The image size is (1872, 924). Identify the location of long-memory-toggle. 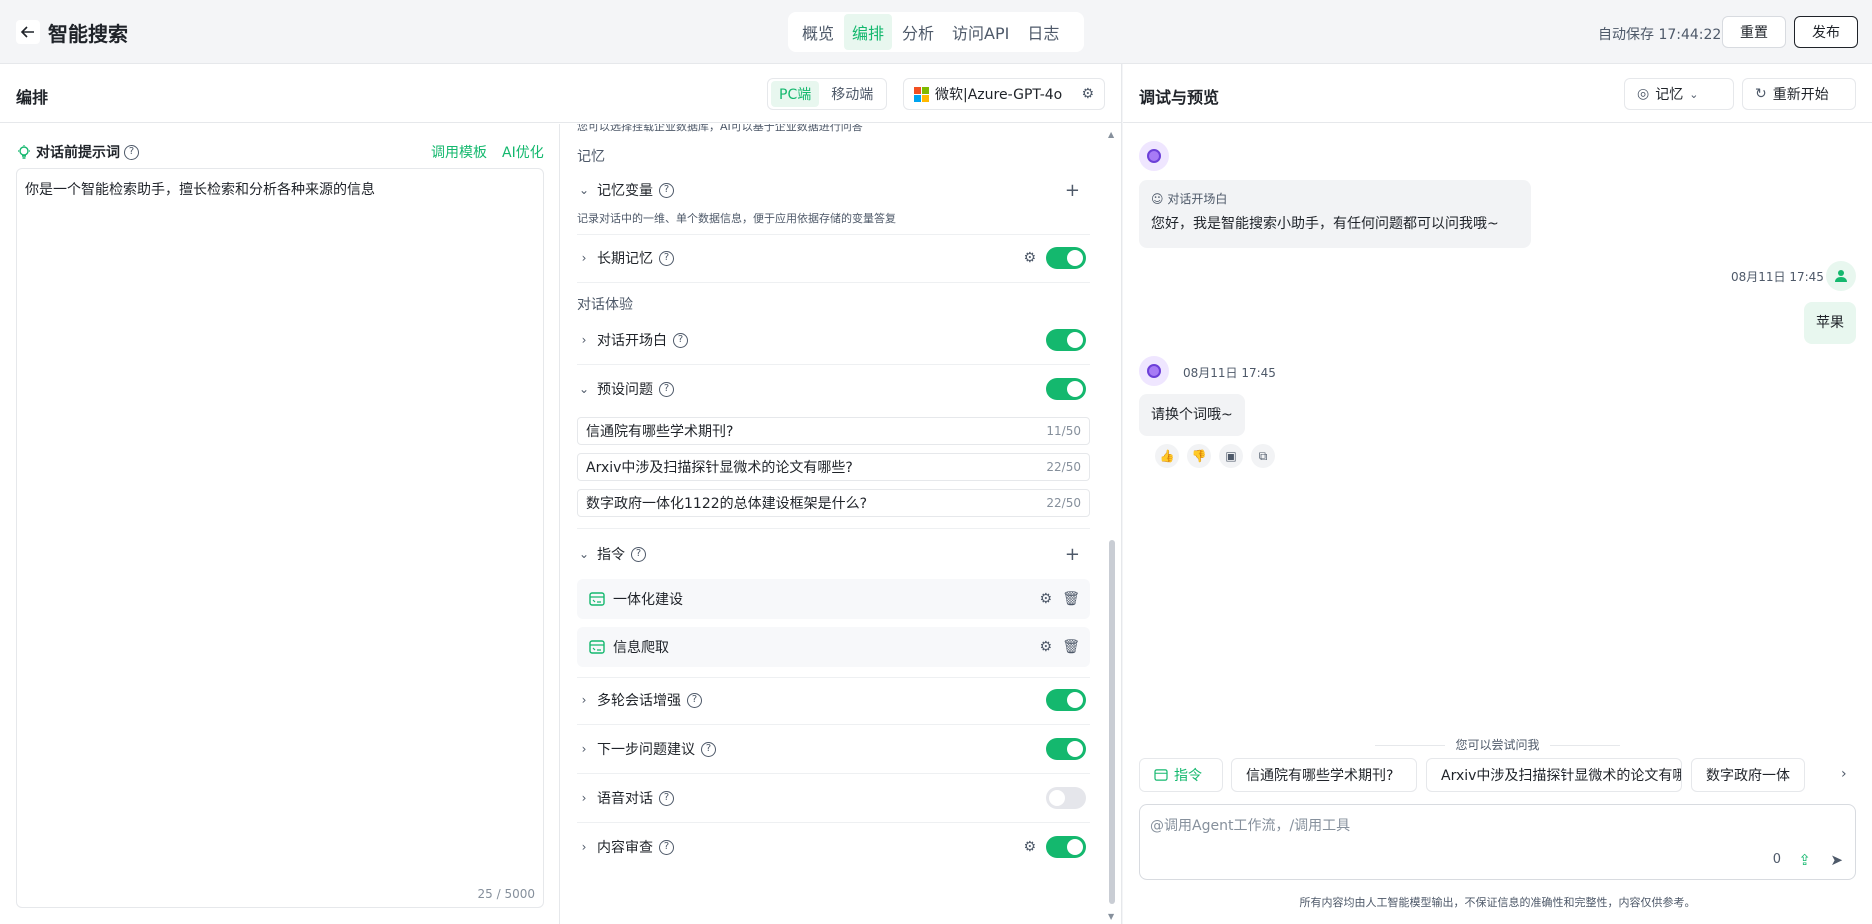
(1066, 258).